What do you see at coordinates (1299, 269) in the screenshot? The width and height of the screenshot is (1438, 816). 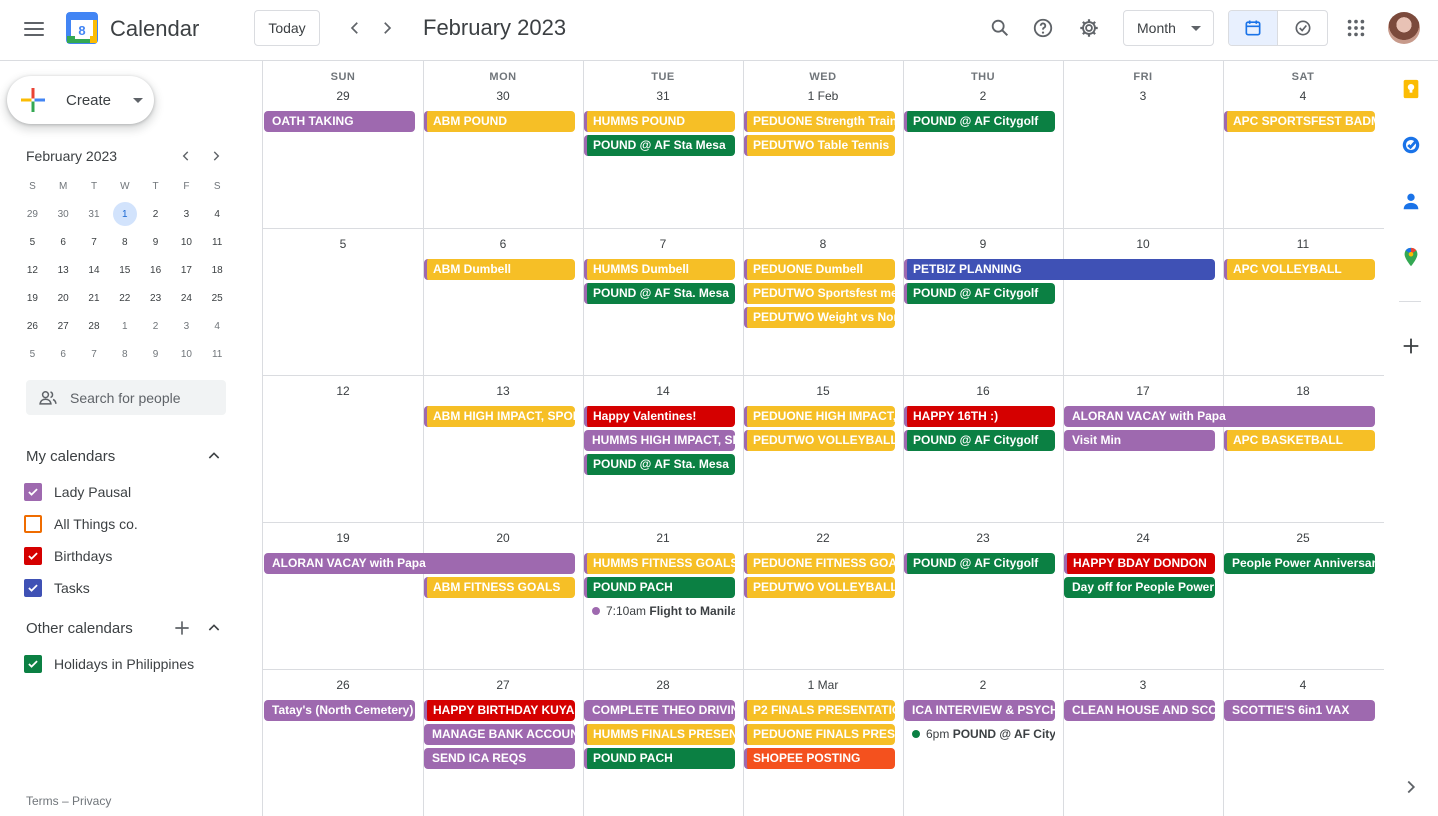 I see `event-chip: APC VOLLEYBALL` at bounding box center [1299, 269].